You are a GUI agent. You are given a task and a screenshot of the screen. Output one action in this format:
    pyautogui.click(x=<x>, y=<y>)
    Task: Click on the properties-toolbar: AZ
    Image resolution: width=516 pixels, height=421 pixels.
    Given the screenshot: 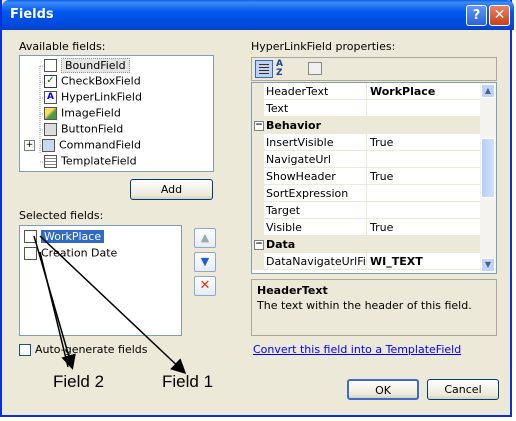 What is the action you would take?
    pyautogui.click(x=374, y=69)
    